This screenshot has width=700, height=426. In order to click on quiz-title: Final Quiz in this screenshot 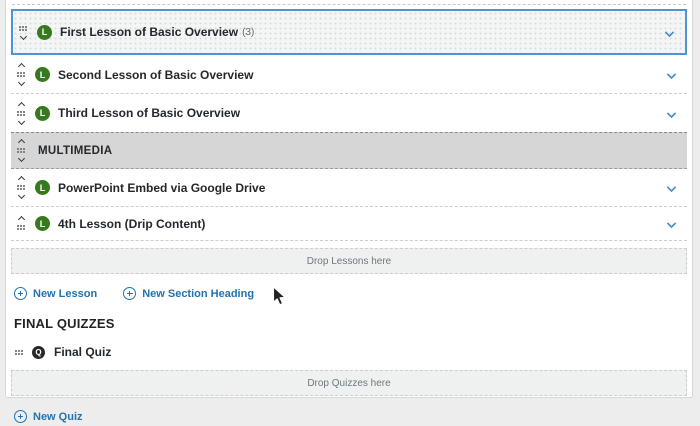, I will do `click(83, 352)`.